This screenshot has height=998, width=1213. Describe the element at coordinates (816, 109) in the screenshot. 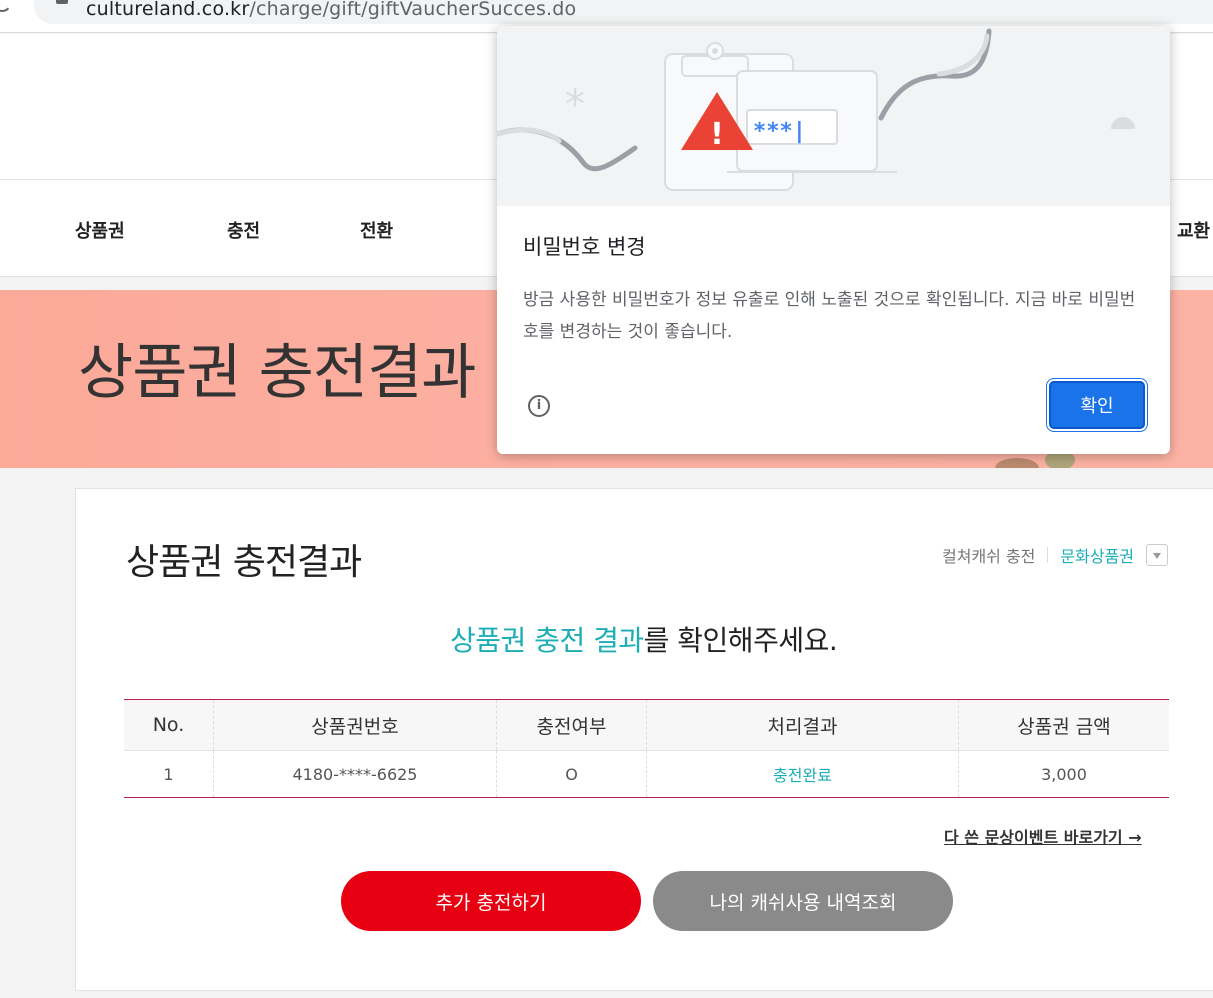

I see `leaked-password-illustration: * ***| !` at that location.